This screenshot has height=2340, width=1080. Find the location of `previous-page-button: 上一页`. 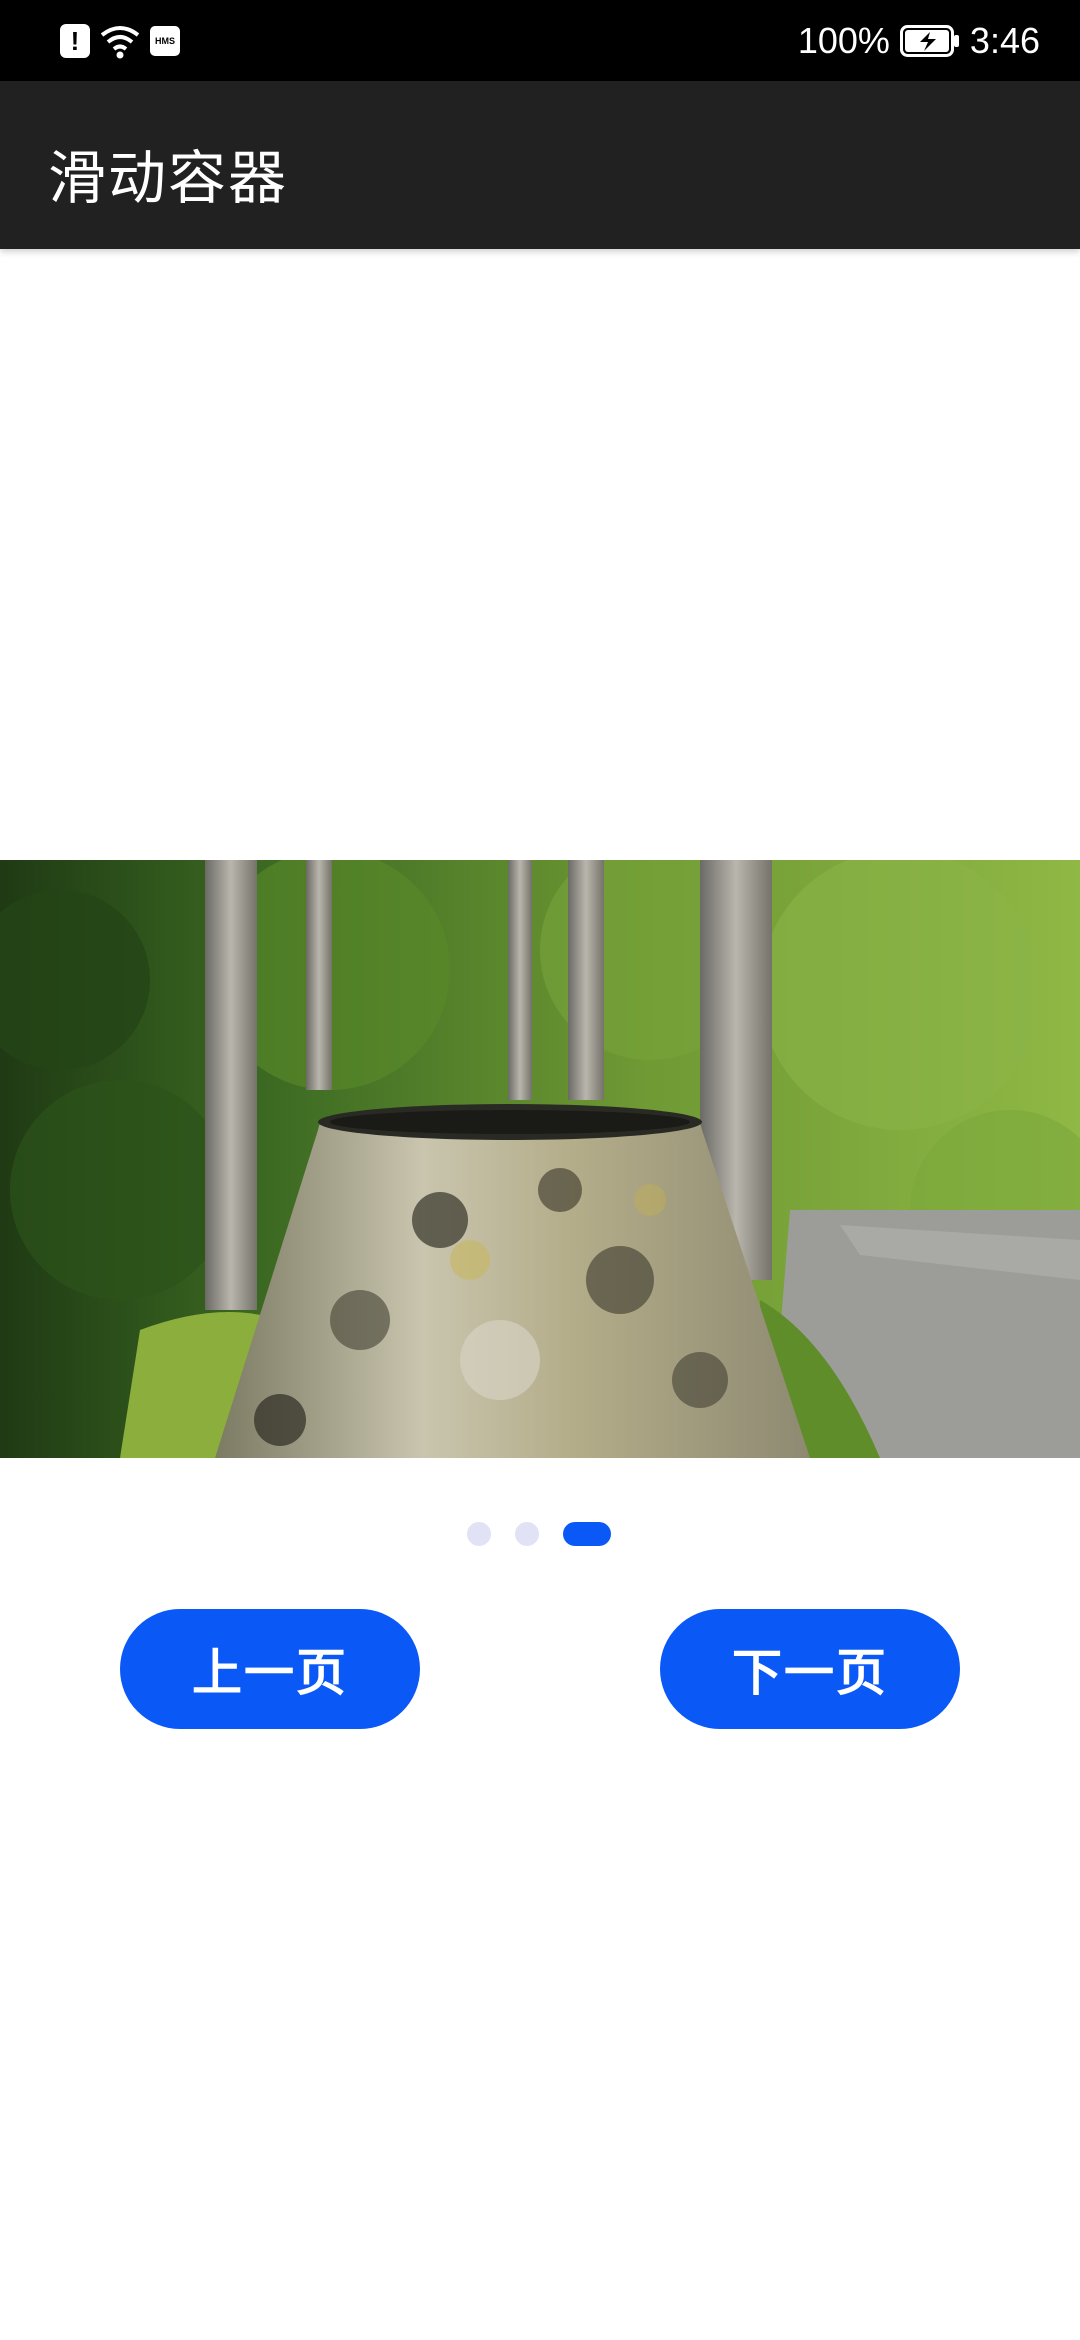

previous-page-button: 上一页 is located at coordinates (270, 1669).